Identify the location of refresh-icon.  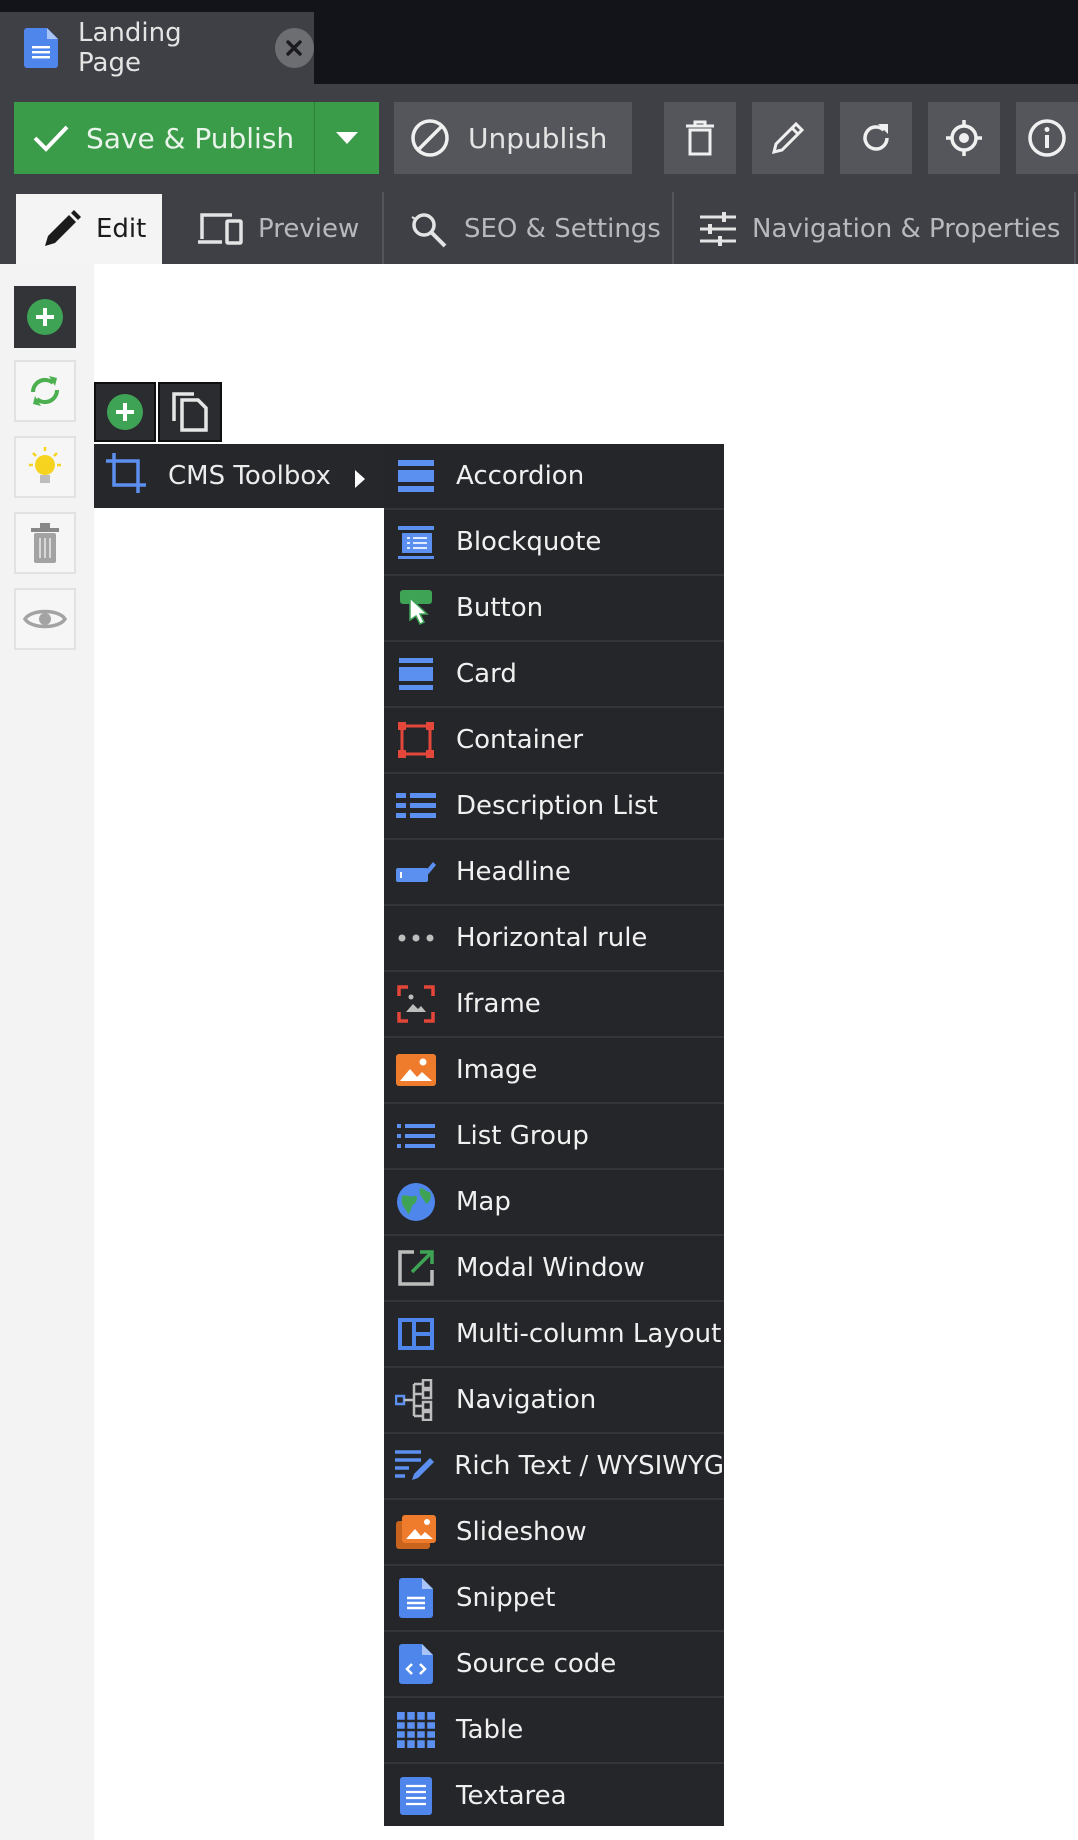
(876, 137).